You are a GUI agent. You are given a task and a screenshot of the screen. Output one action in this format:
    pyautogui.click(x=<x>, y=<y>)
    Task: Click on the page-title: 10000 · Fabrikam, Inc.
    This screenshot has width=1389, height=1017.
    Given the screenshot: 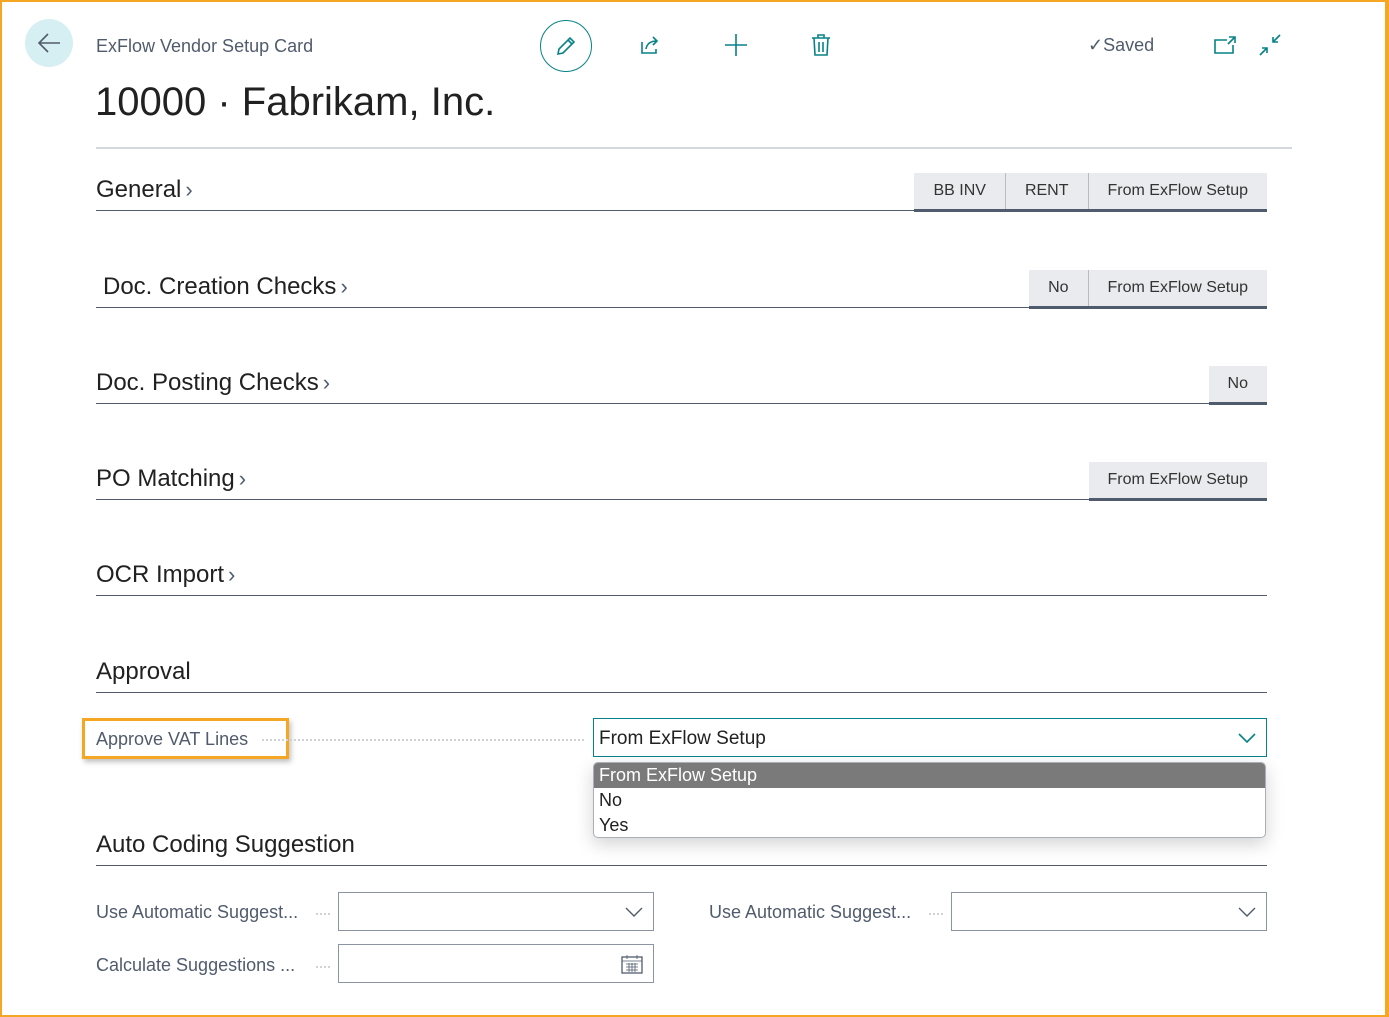 What is the action you would take?
    pyautogui.click(x=295, y=102)
    